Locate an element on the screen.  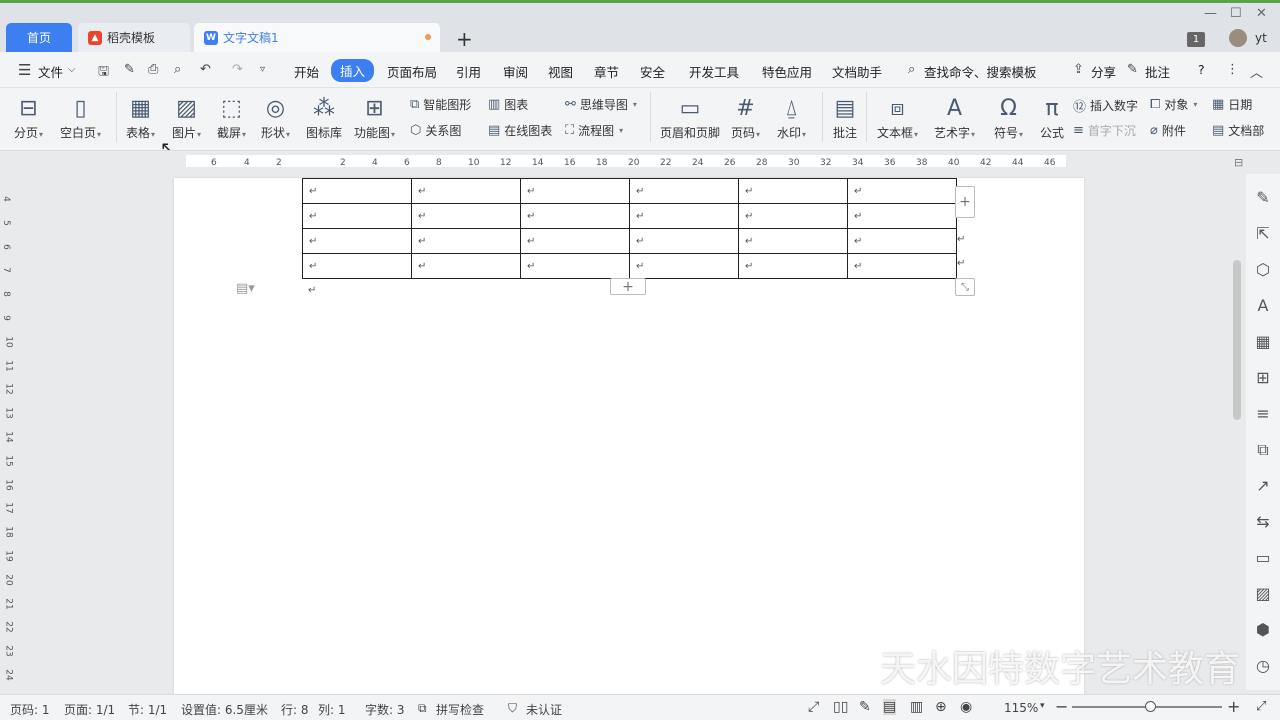
attachment-button: ⌀ 附件 is located at coordinates (1168, 130).